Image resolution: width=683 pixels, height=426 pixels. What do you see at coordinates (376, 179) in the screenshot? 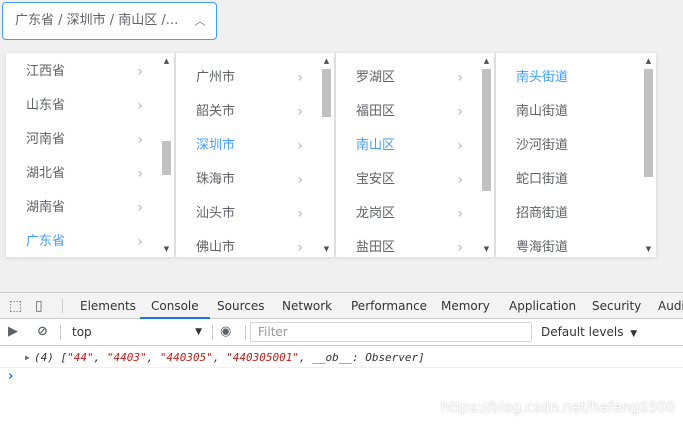
I see `cascader-option-label: 宝安区` at bounding box center [376, 179].